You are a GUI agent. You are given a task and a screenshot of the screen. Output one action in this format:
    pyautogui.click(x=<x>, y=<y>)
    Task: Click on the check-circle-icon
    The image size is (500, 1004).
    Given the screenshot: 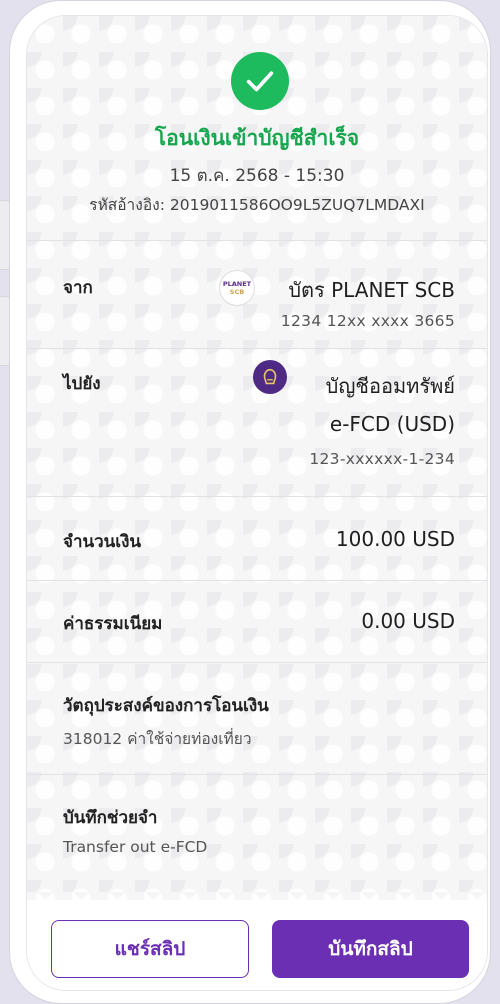 What is the action you would take?
    pyautogui.click(x=260, y=81)
    